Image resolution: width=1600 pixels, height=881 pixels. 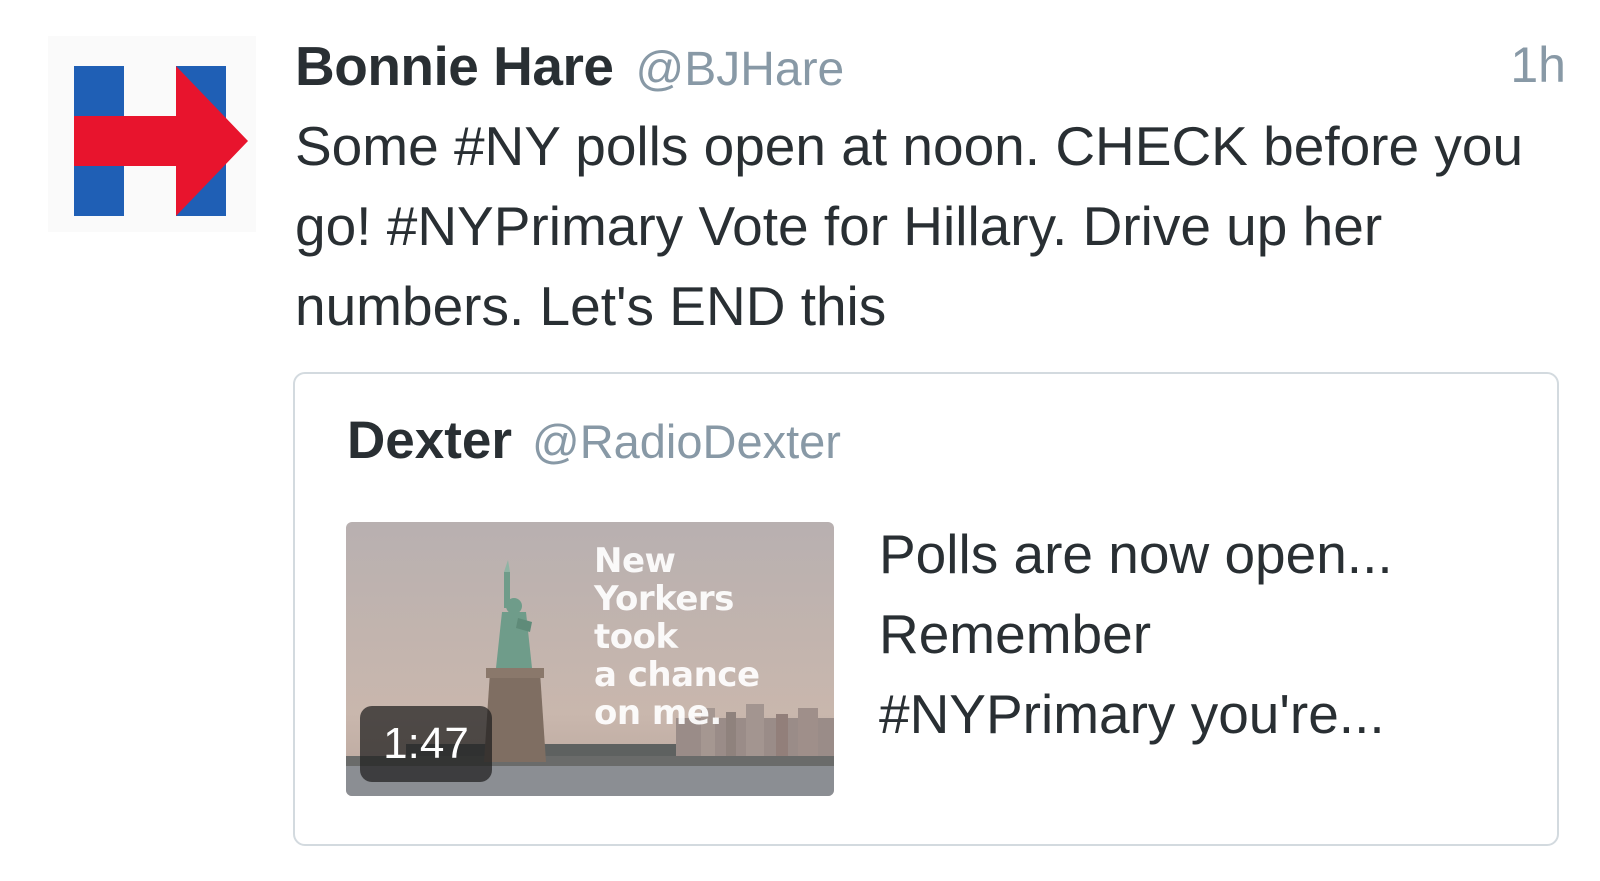 What do you see at coordinates (635, 561) in the screenshot?
I see `caption-line: New` at bounding box center [635, 561].